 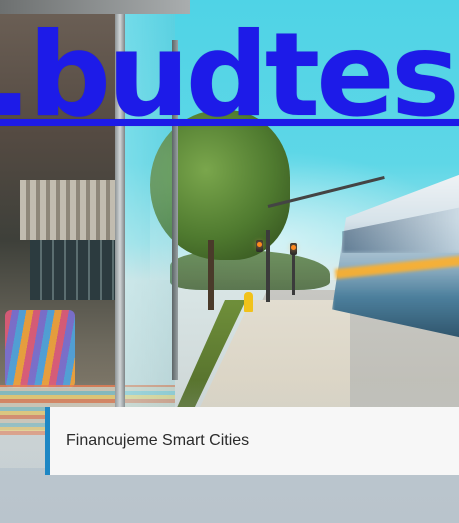 I want to click on shop-awning, so click(x=70, y=210).